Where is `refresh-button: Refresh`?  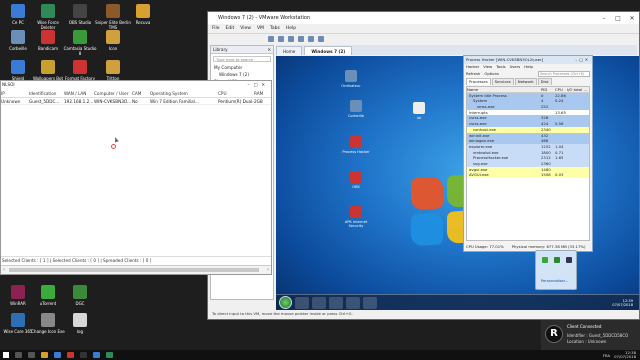 refresh-button: Refresh is located at coordinates (473, 74).